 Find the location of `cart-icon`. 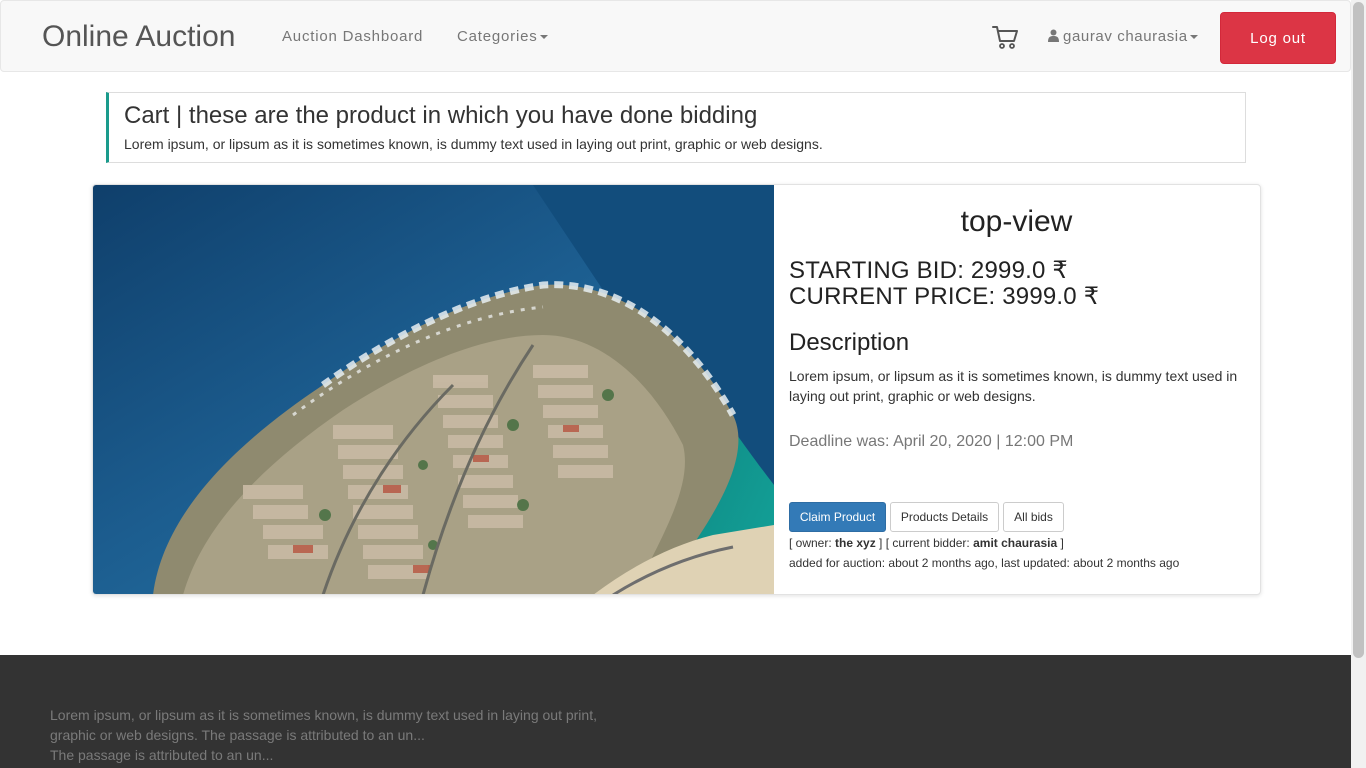

cart-icon is located at coordinates (1005, 37).